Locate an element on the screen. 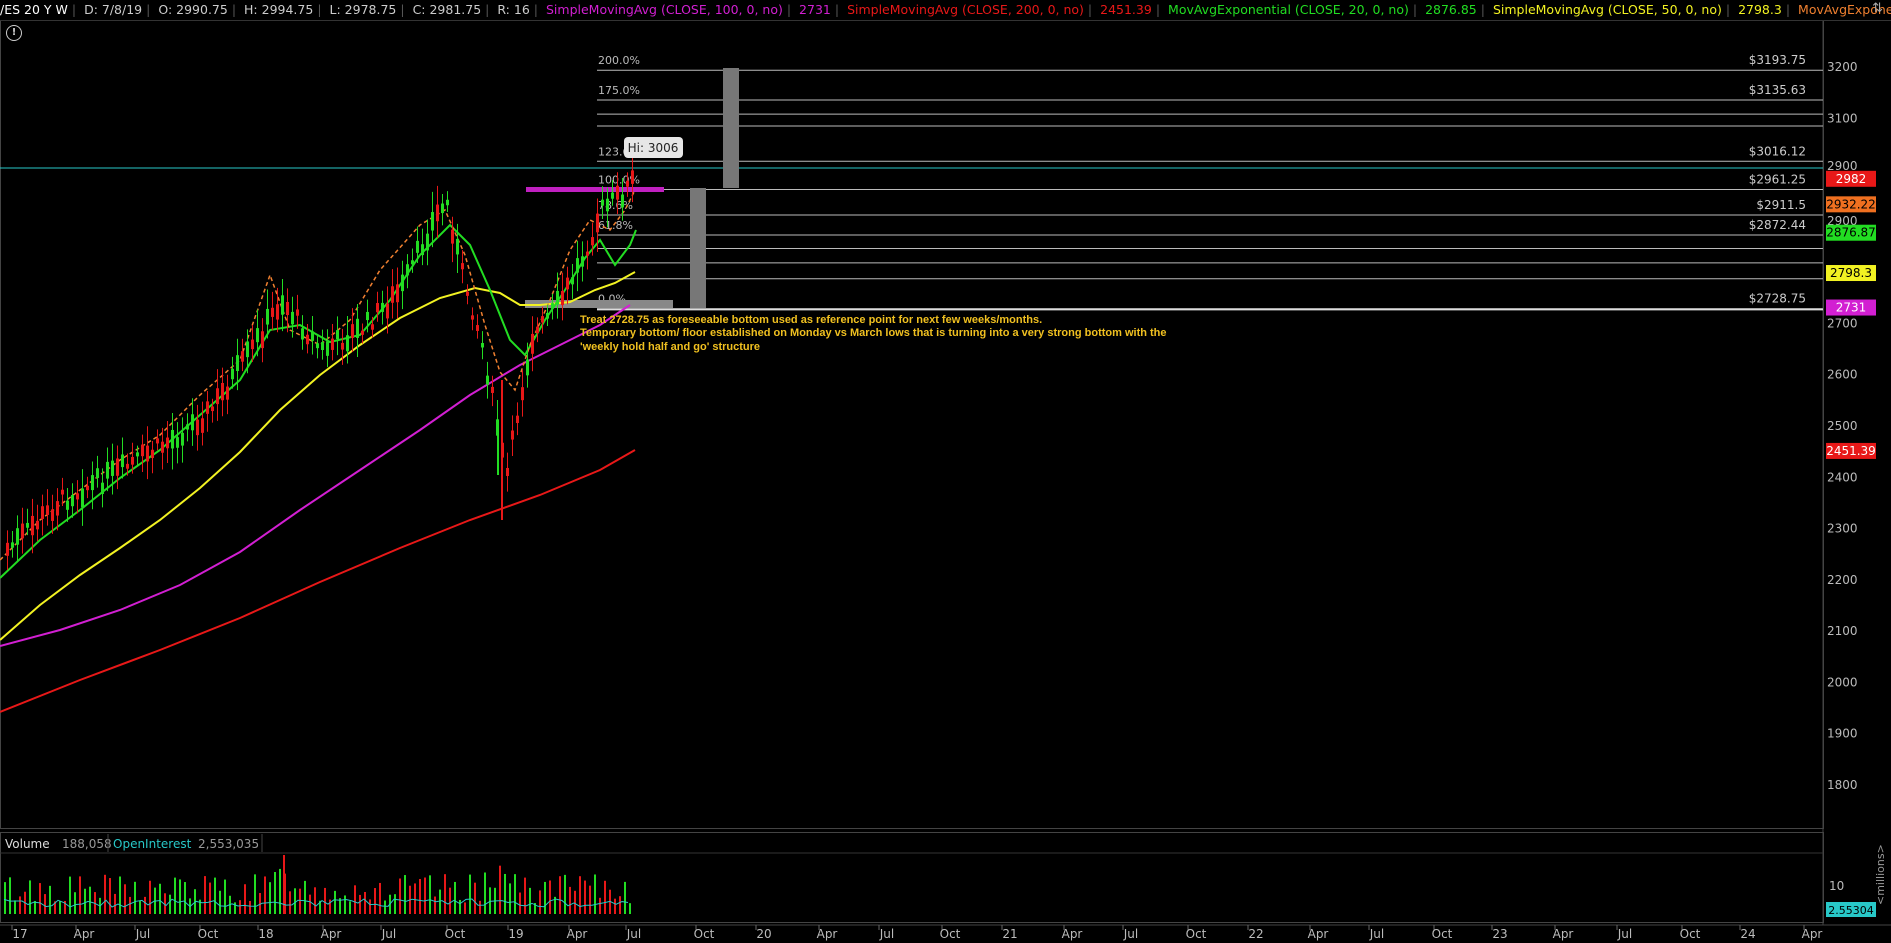 The image size is (1891, 943). bar-close: C: 2981.75 is located at coordinates (447, 9).